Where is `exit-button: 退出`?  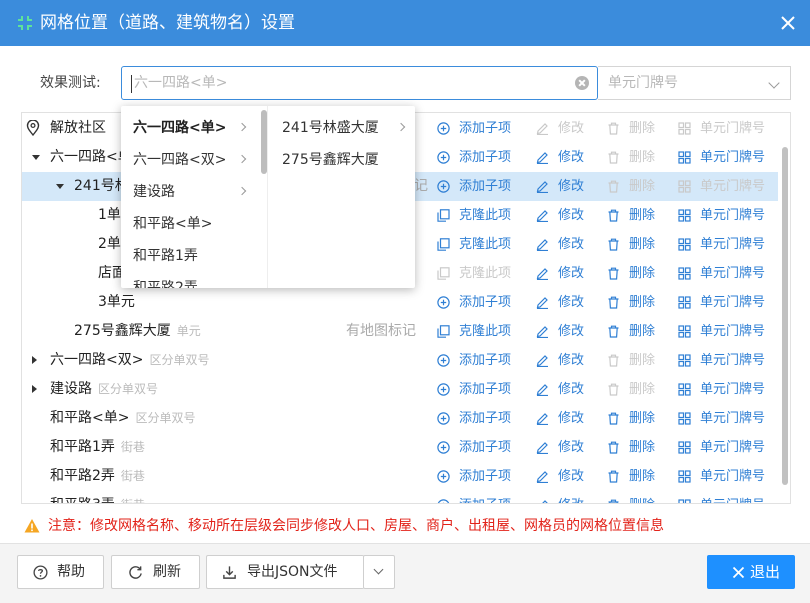
exit-button: 退出 is located at coordinates (751, 572).